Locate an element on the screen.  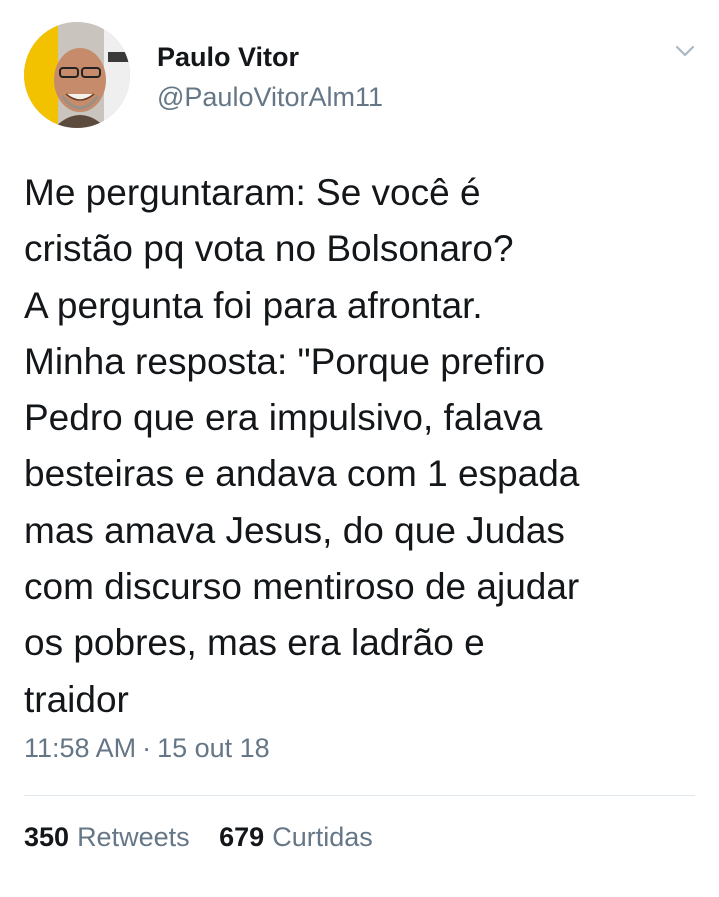
display-name: Paulo Vitor is located at coordinates (228, 57).